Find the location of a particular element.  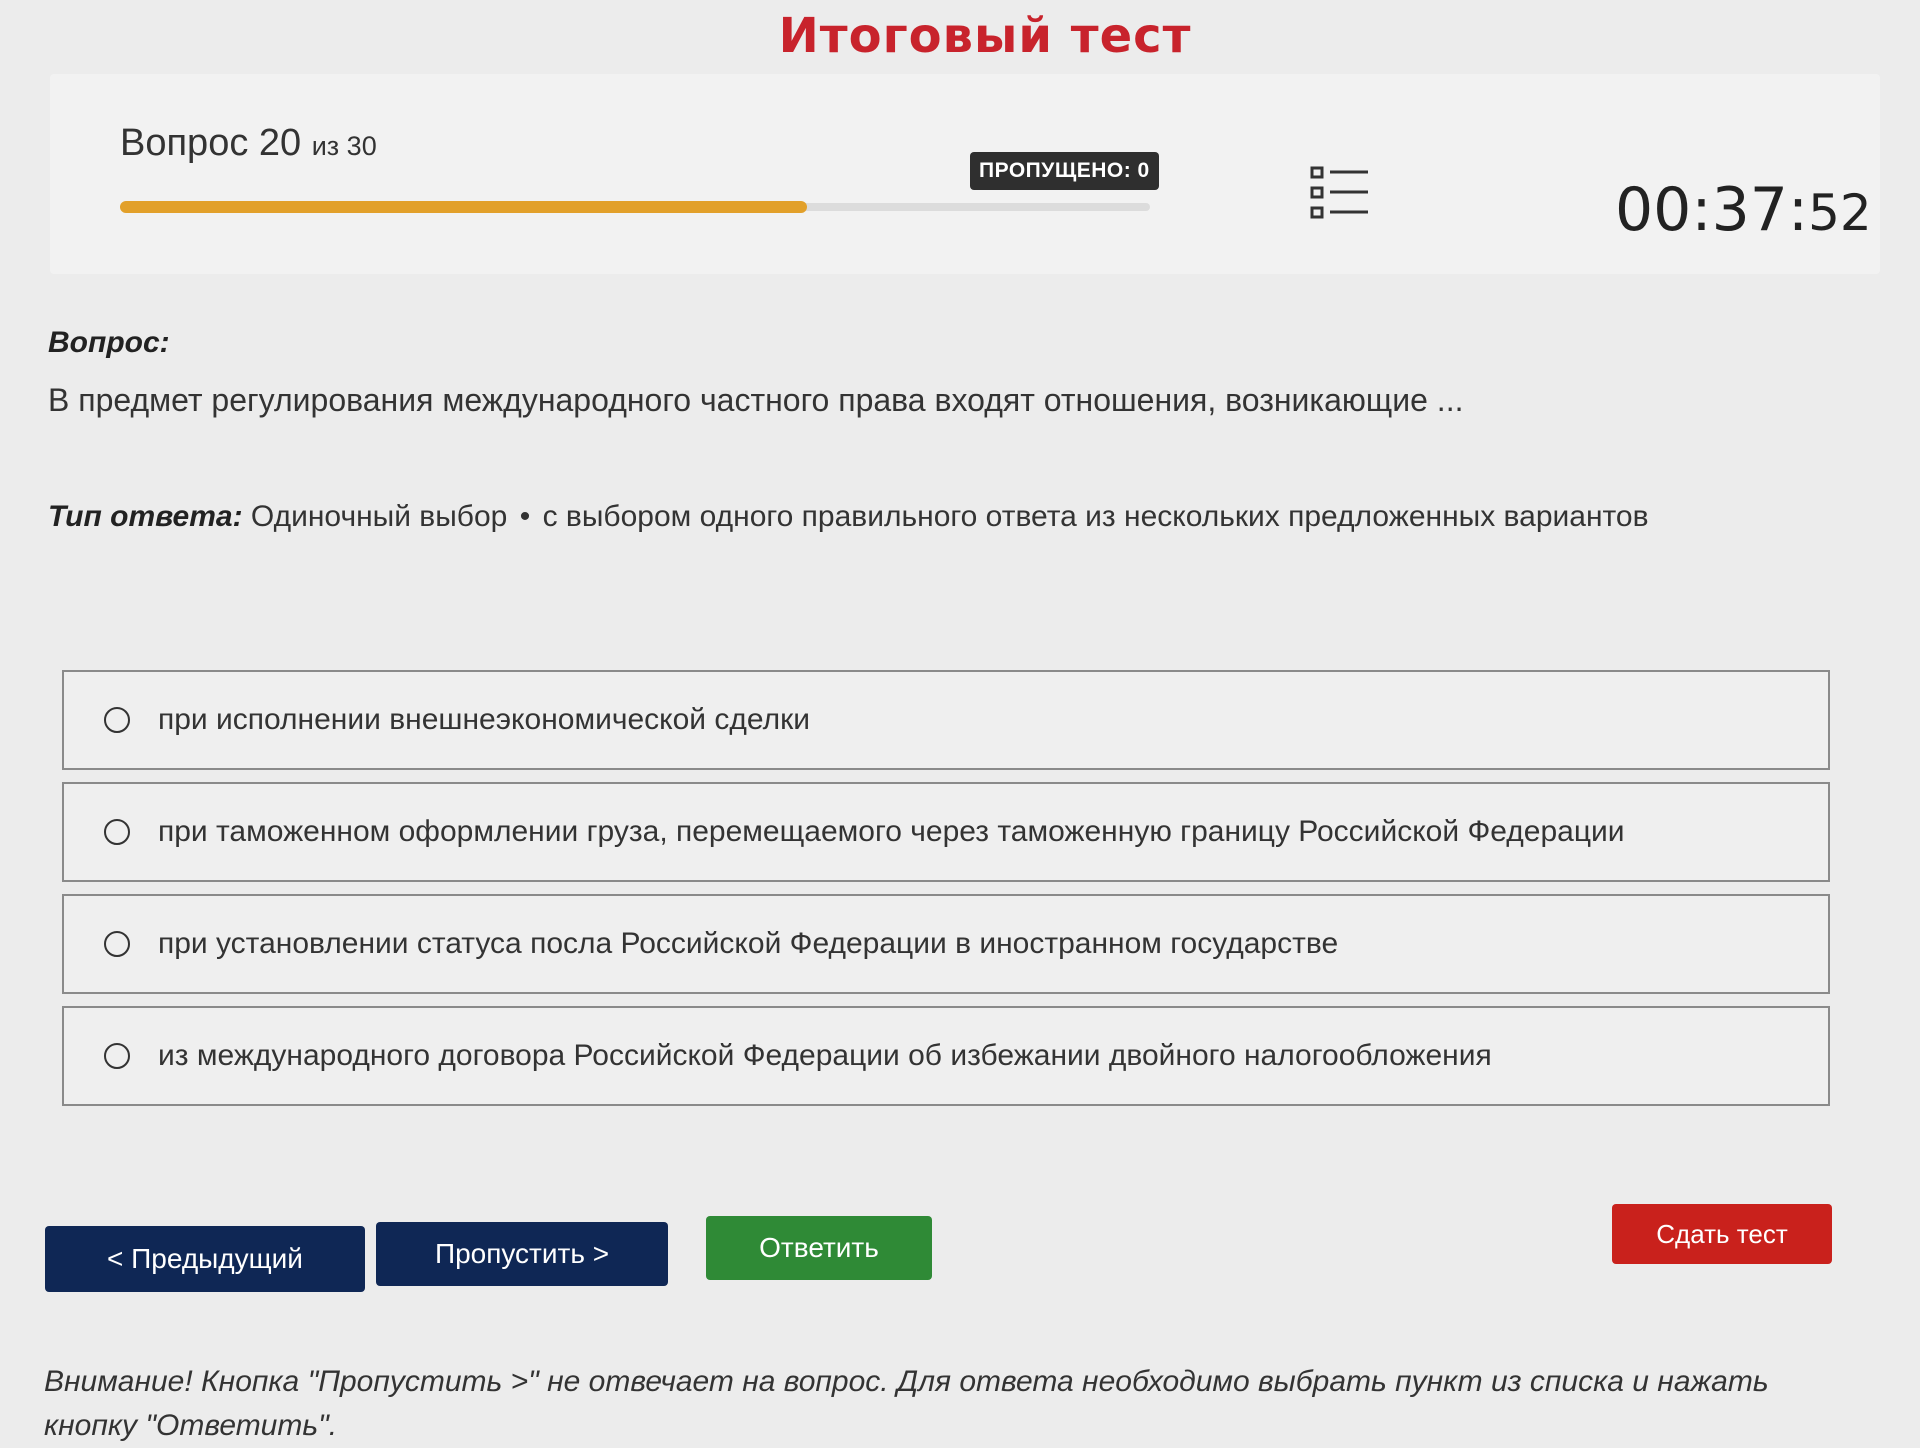

progress-bar-fill is located at coordinates (463, 207).